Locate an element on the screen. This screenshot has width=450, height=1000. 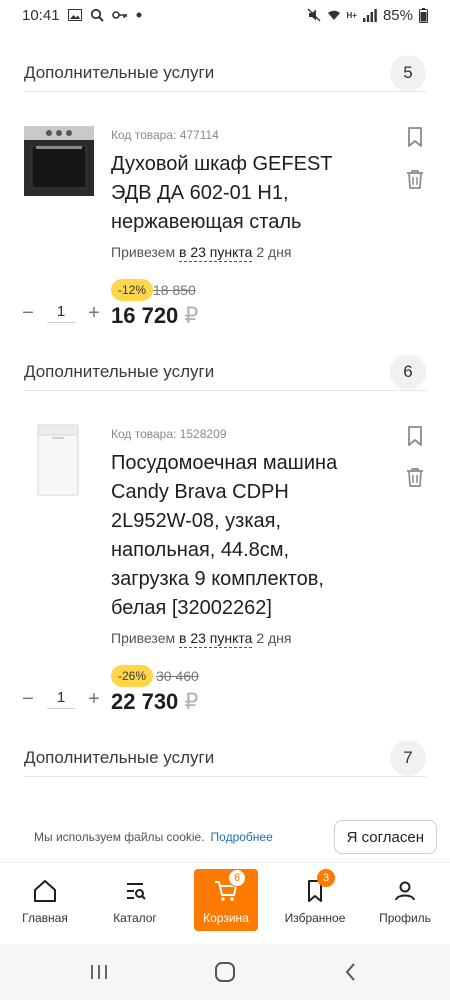
old-price: 18 850 is located at coordinates (174, 290).